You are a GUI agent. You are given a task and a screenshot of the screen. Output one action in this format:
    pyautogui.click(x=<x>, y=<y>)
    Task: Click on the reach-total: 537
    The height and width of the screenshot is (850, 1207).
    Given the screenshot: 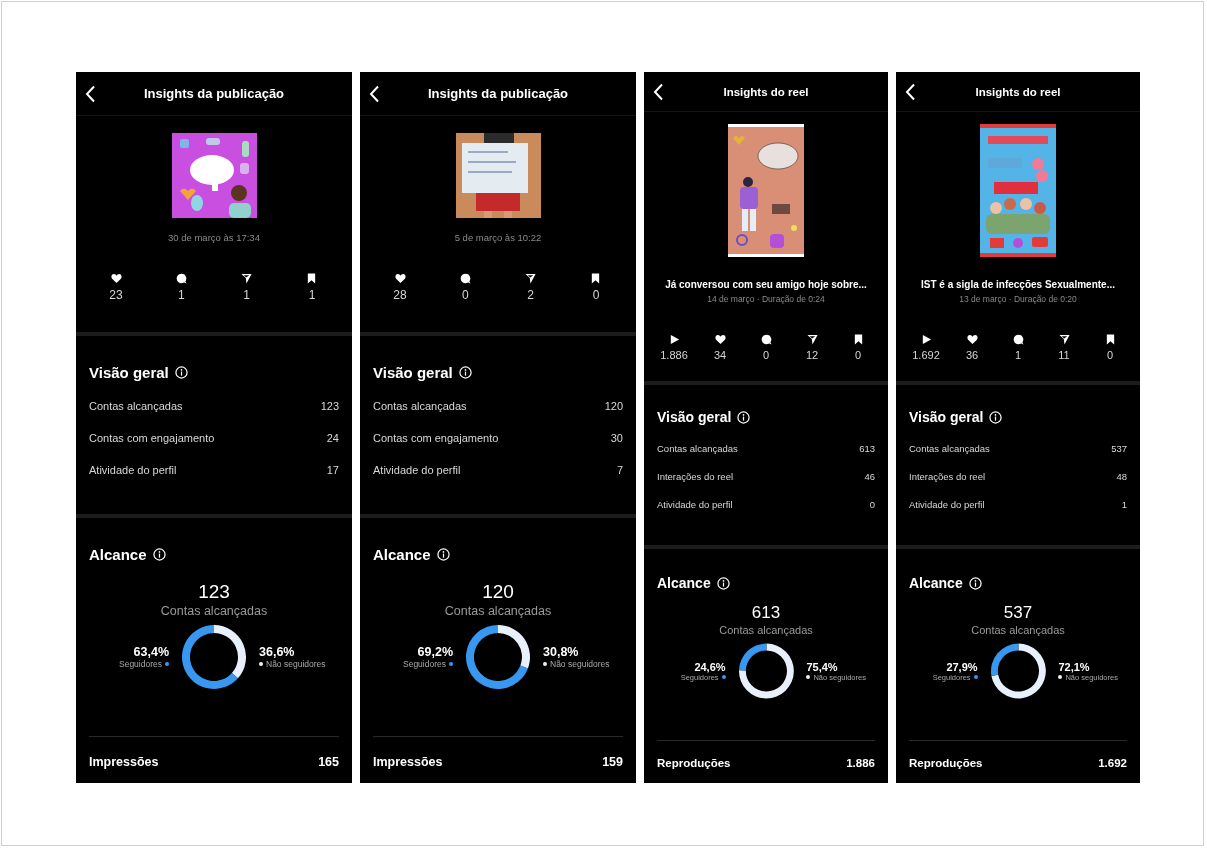 What is the action you would take?
    pyautogui.click(x=1018, y=613)
    